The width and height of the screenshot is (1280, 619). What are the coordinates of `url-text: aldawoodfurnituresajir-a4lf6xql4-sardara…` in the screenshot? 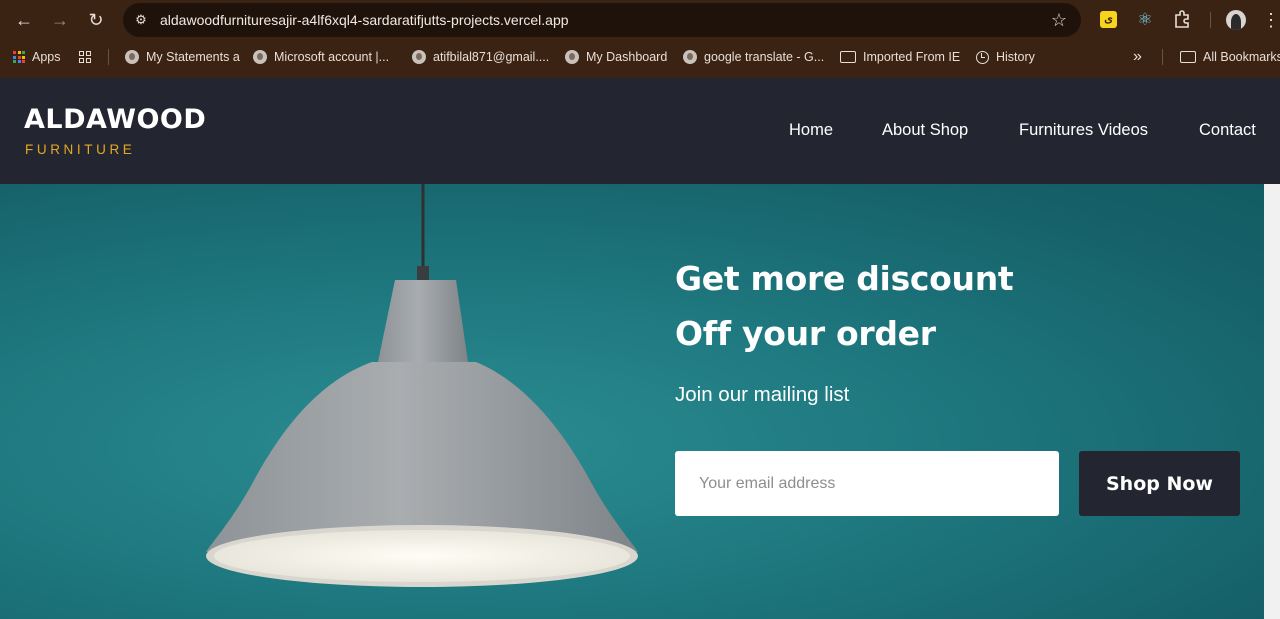 It's located at (364, 20).